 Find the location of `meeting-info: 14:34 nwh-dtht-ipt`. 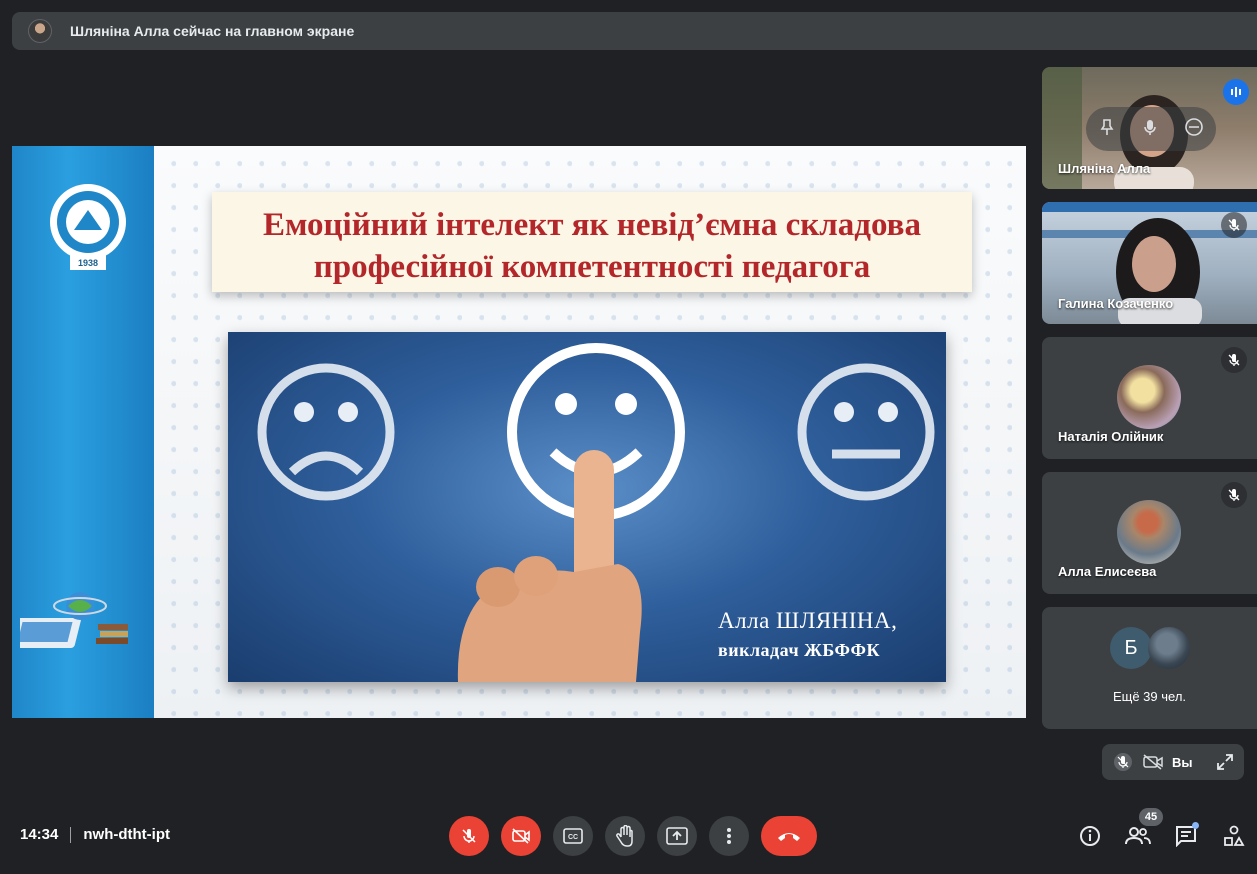

meeting-info: 14:34 nwh-dtht-ipt is located at coordinates (95, 834).